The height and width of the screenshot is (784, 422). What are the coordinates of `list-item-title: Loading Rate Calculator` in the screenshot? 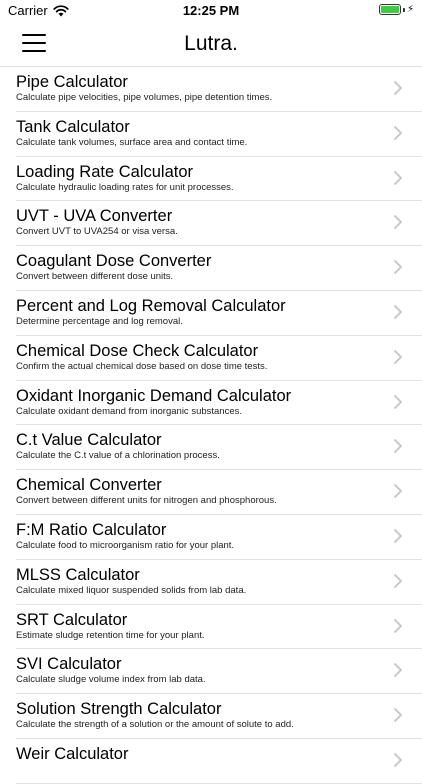 It's located at (105, 171).